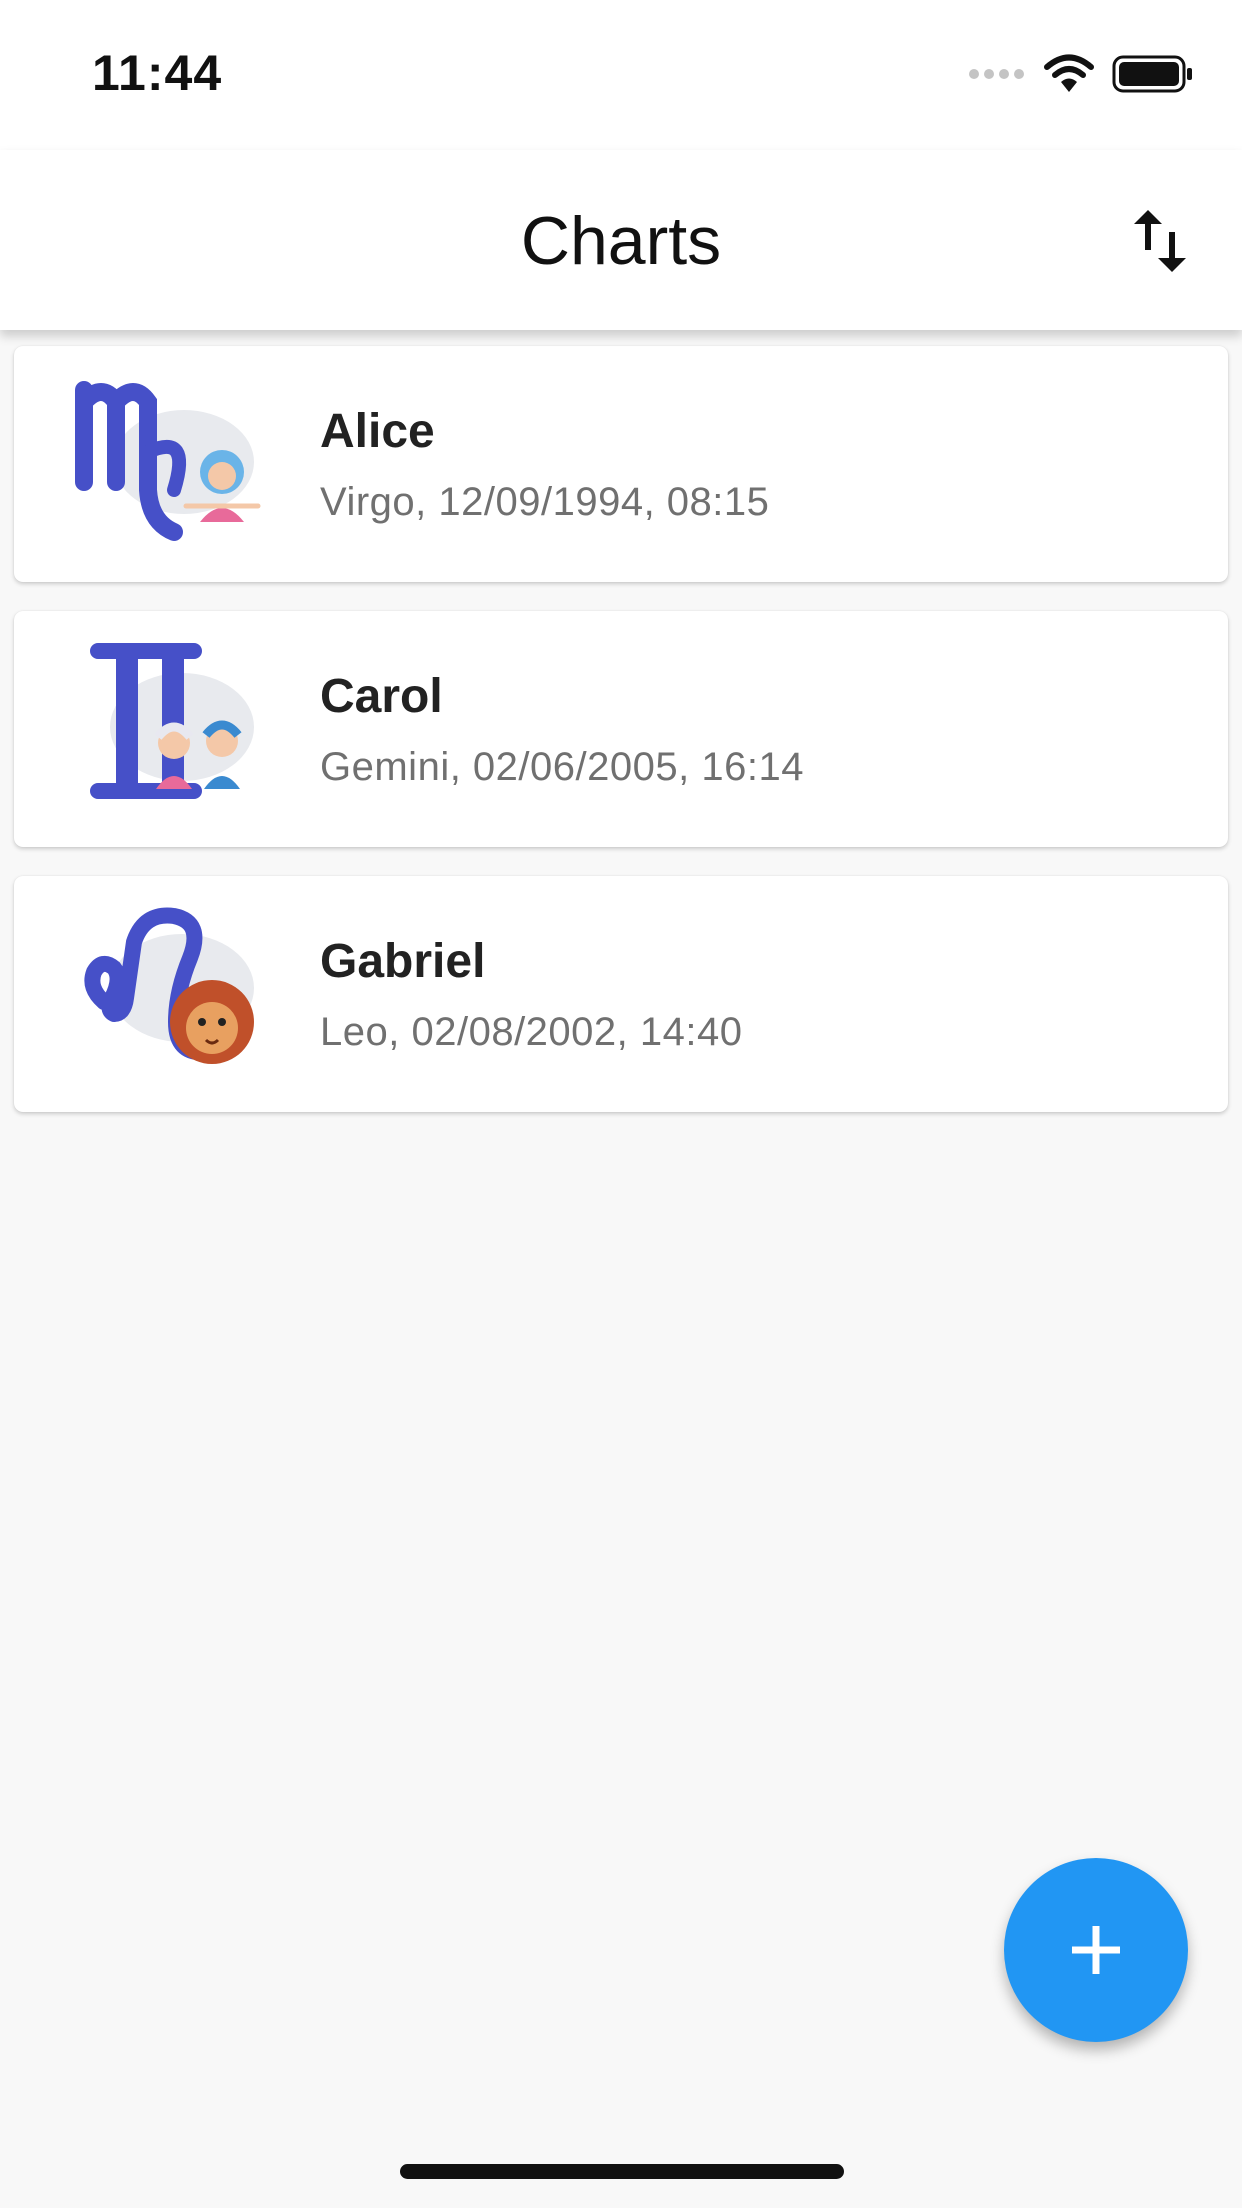  I want to click on leo-sign-image, so click(169, 985).